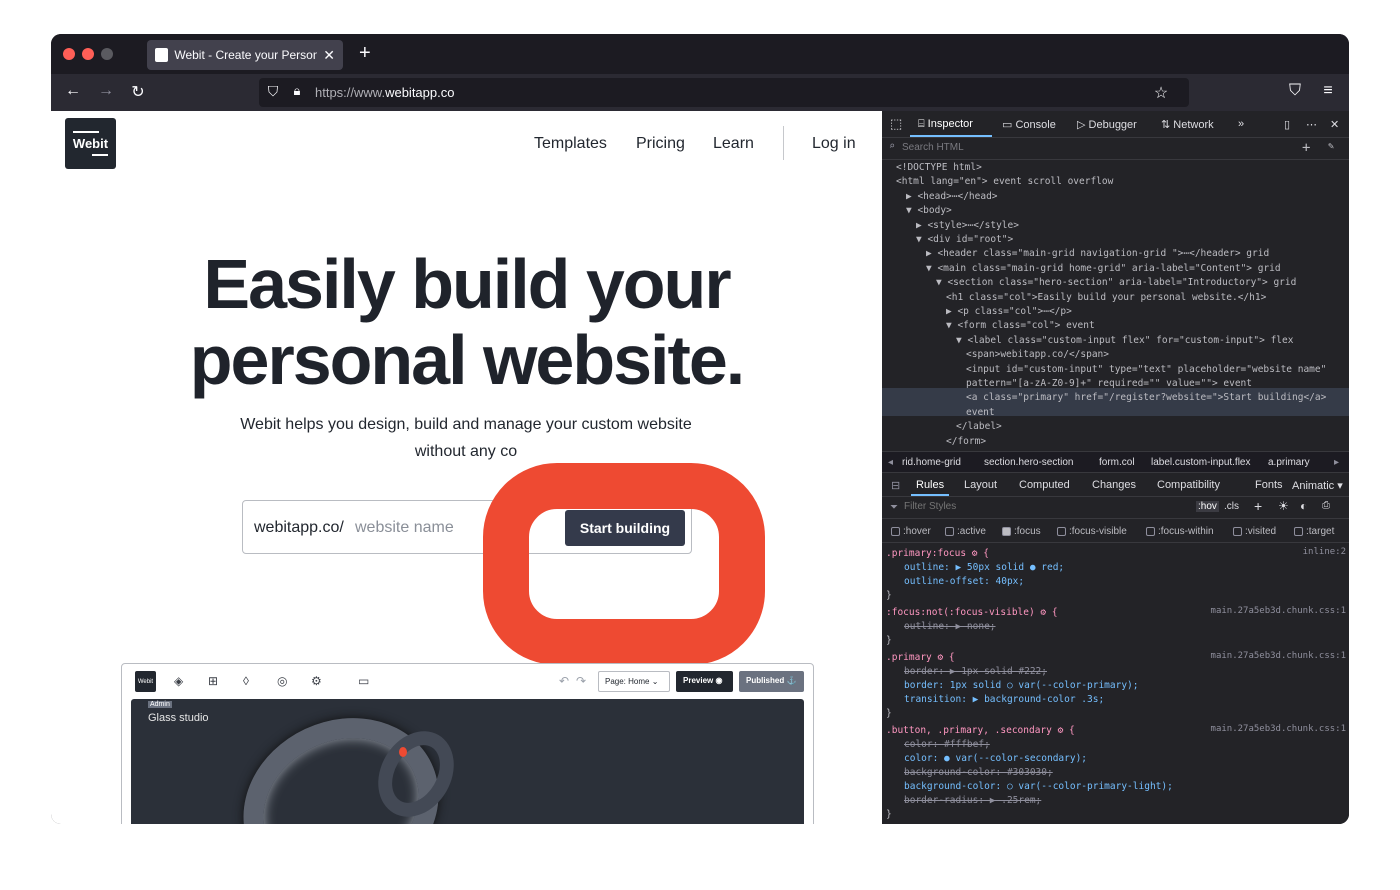 The width and height of the screenshot is (1400, 890). Describe the element at coordinates (73, 91) in the screenshot. I see `back-arrow-icon: ←` at that location.